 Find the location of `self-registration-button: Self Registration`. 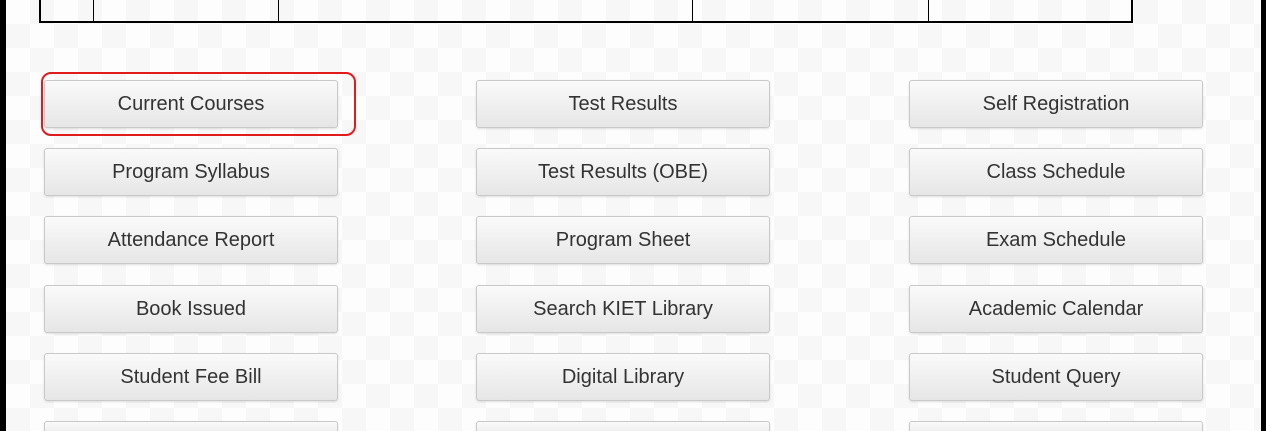

self-registration-button: Self Registration is located at coordinates (1056, 104).